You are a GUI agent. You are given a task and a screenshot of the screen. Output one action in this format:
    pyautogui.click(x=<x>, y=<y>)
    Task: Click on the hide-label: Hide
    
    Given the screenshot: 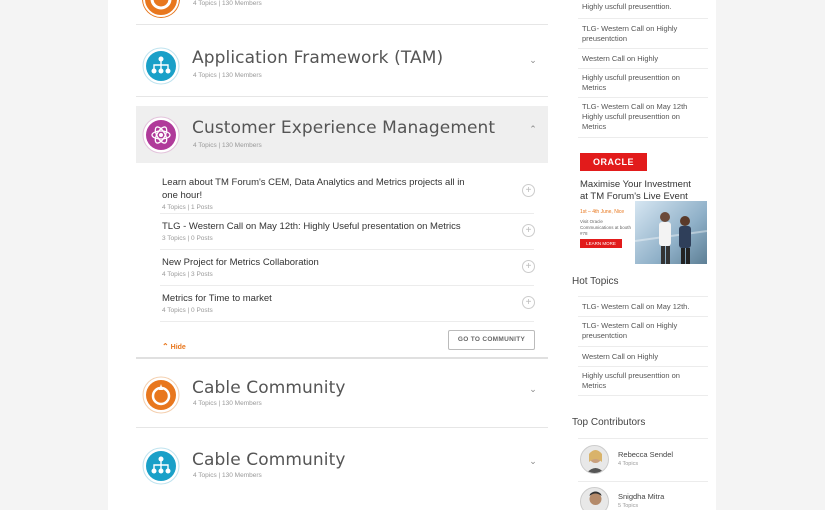 What is the action you would take?
    pyautogui.click(x=178, y=347)
    